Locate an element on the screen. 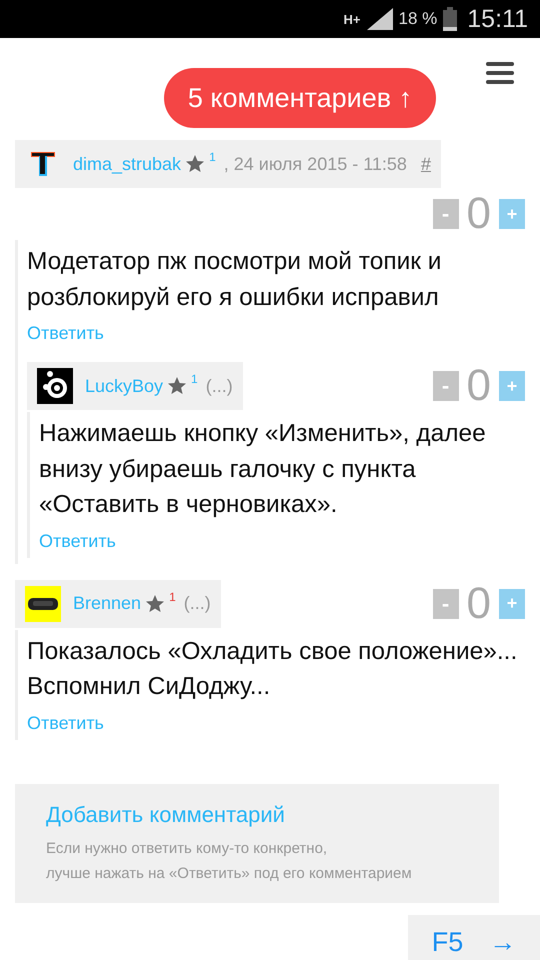 The image size is (540, 960). battery-icon is located at coordinates (450, 19).